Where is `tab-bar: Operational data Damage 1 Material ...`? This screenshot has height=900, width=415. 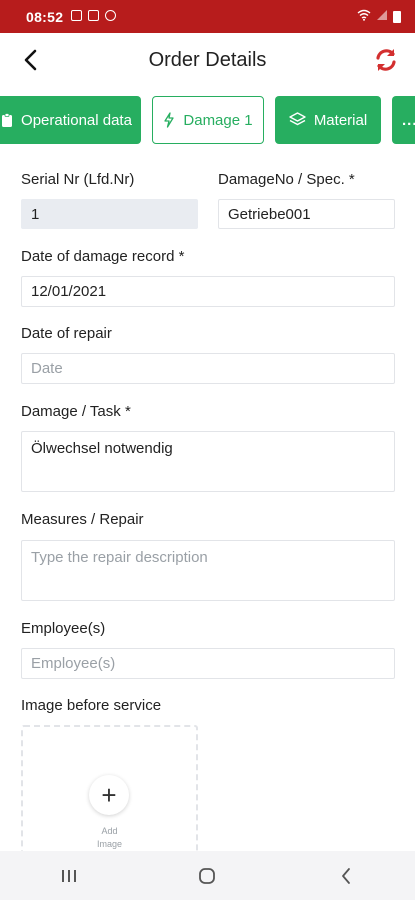 tab-bar: Operational data Damage 1 Material ... is located at coordinates (207, 121).